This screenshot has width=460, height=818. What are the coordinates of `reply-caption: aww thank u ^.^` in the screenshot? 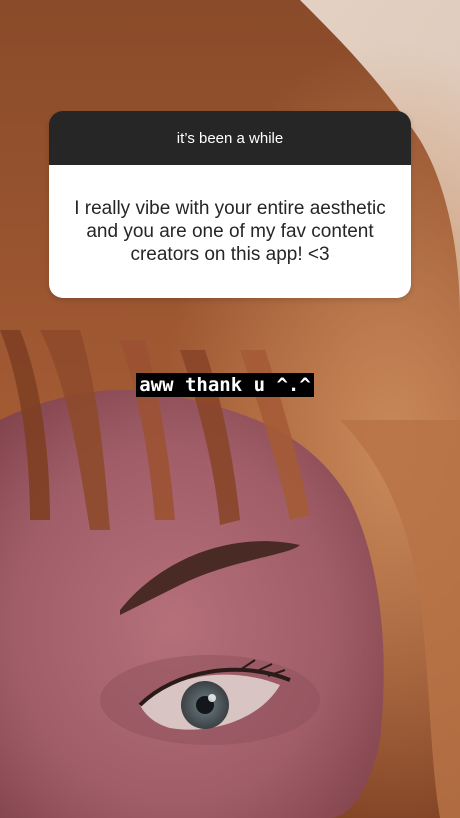 It's located at (230, 385).